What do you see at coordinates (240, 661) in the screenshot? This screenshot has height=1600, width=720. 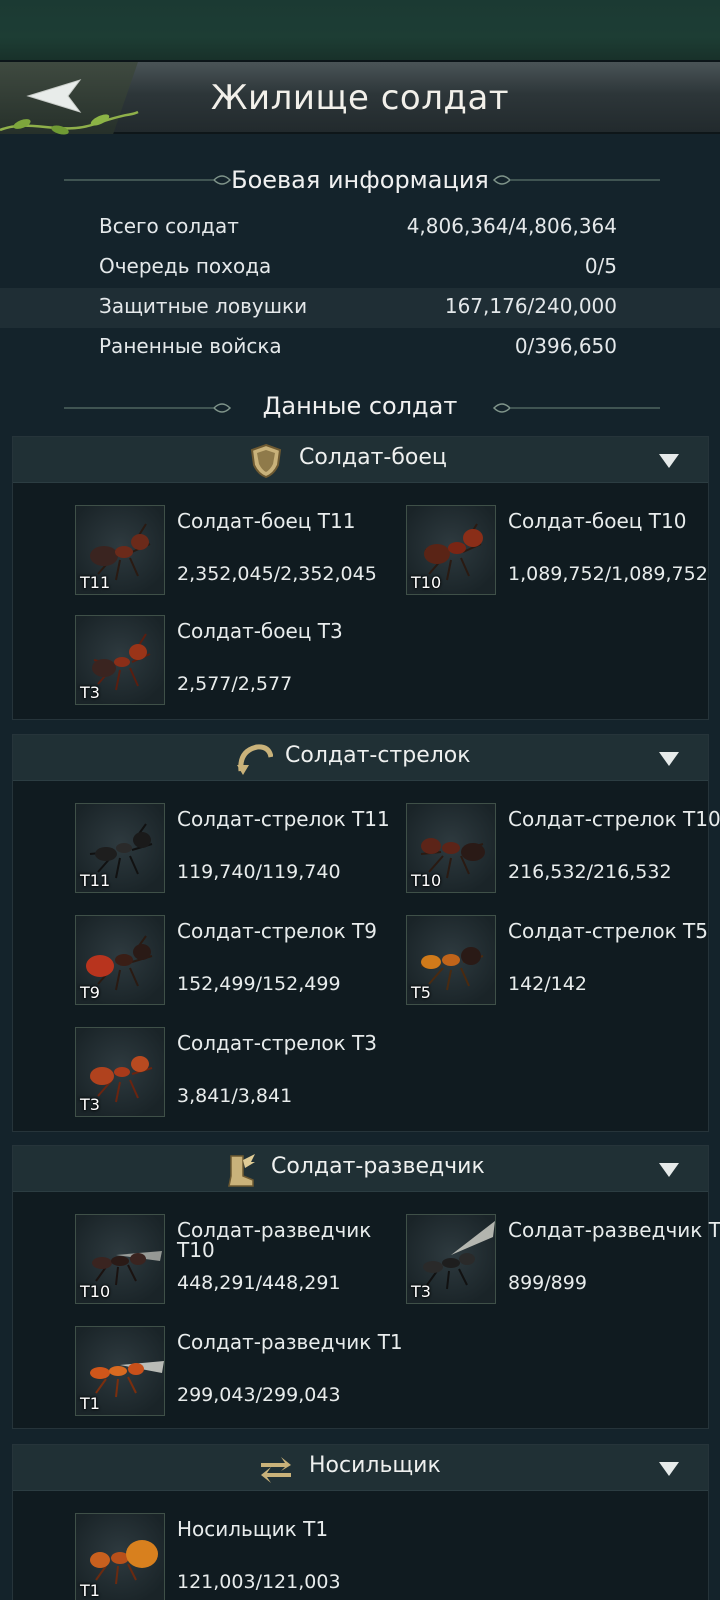 I see `unit-card: T3 Солдат-боец T3 2,577/2,577` at bounding box center [240, 661].